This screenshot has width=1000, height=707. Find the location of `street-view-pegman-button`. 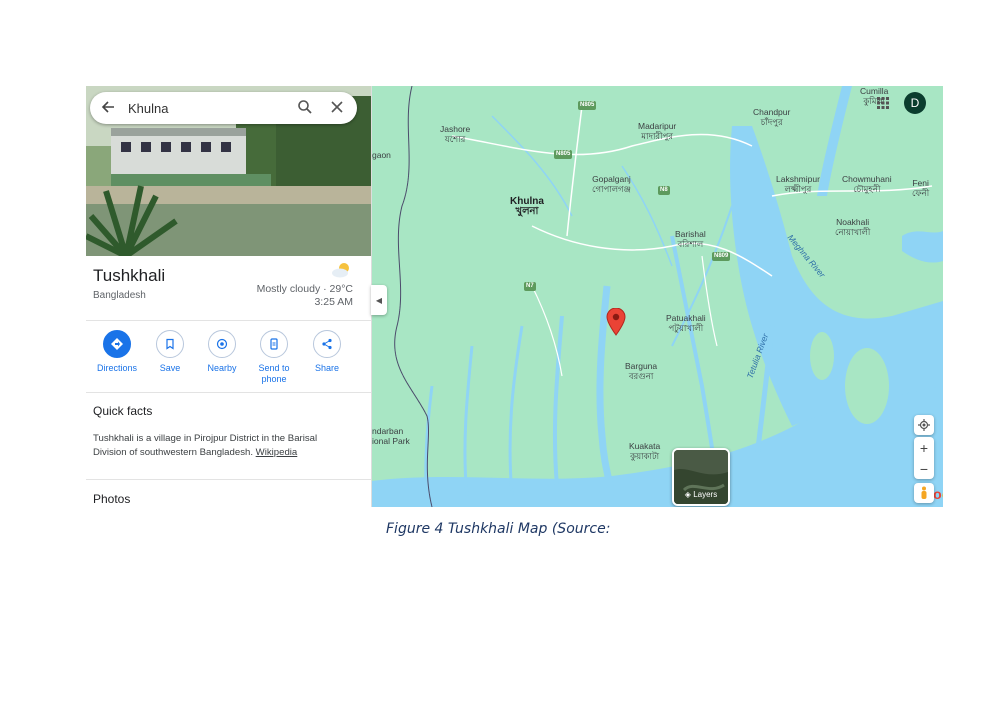

street-view-pegman-button is located at coordinates (924, 493).